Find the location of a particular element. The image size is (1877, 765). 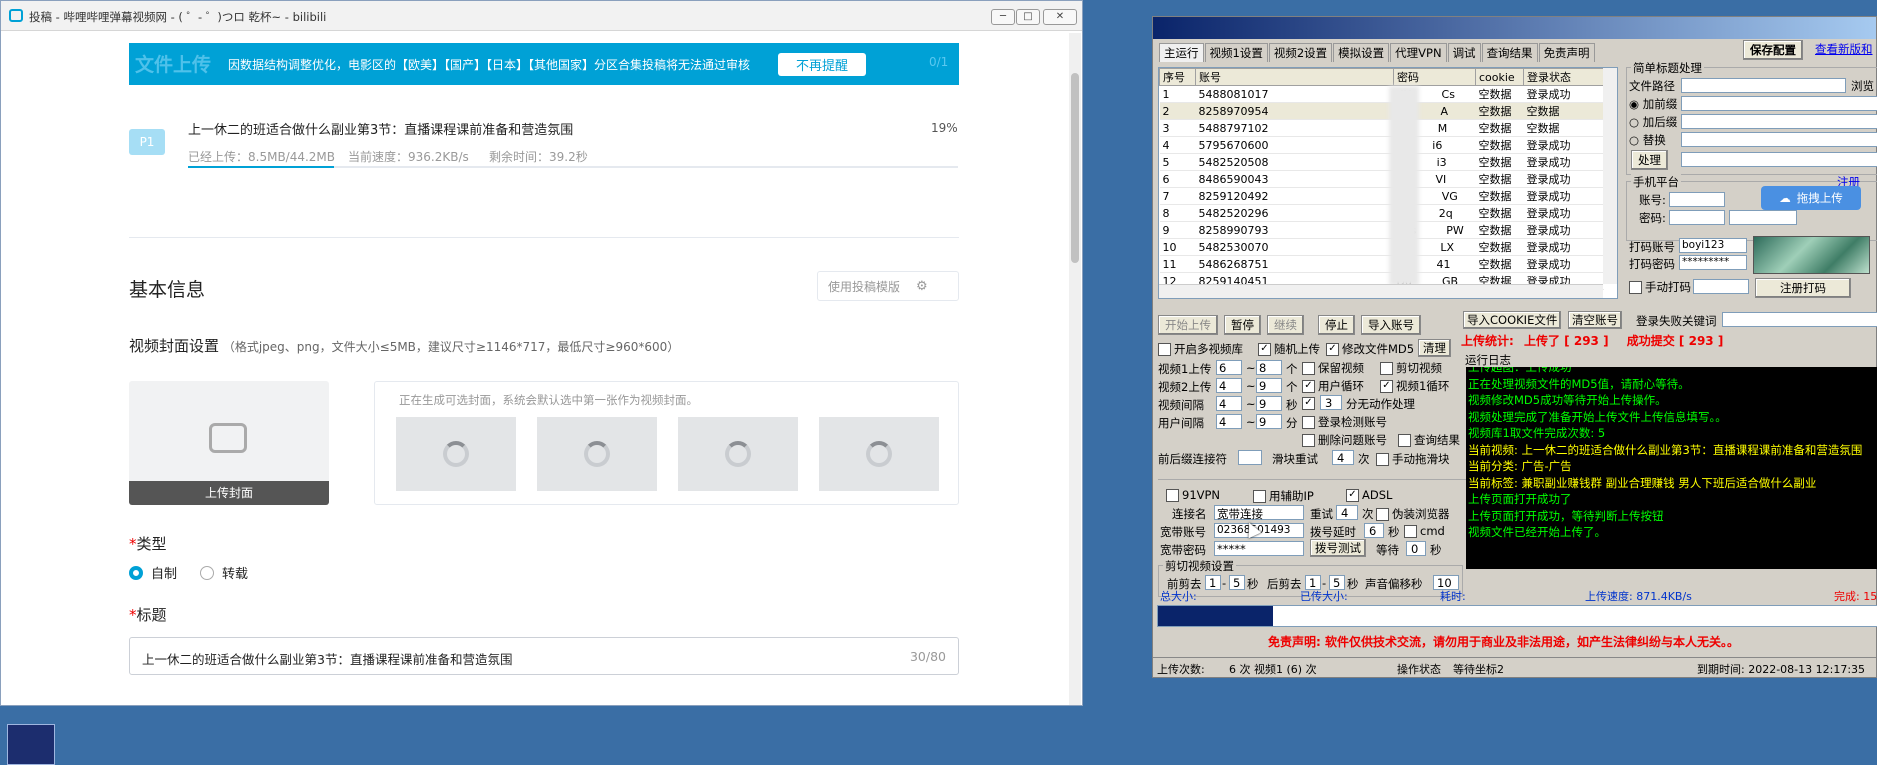

table-row: 85482520296iLj2q空数据登录成功 is located at coordinates (1381, 213).